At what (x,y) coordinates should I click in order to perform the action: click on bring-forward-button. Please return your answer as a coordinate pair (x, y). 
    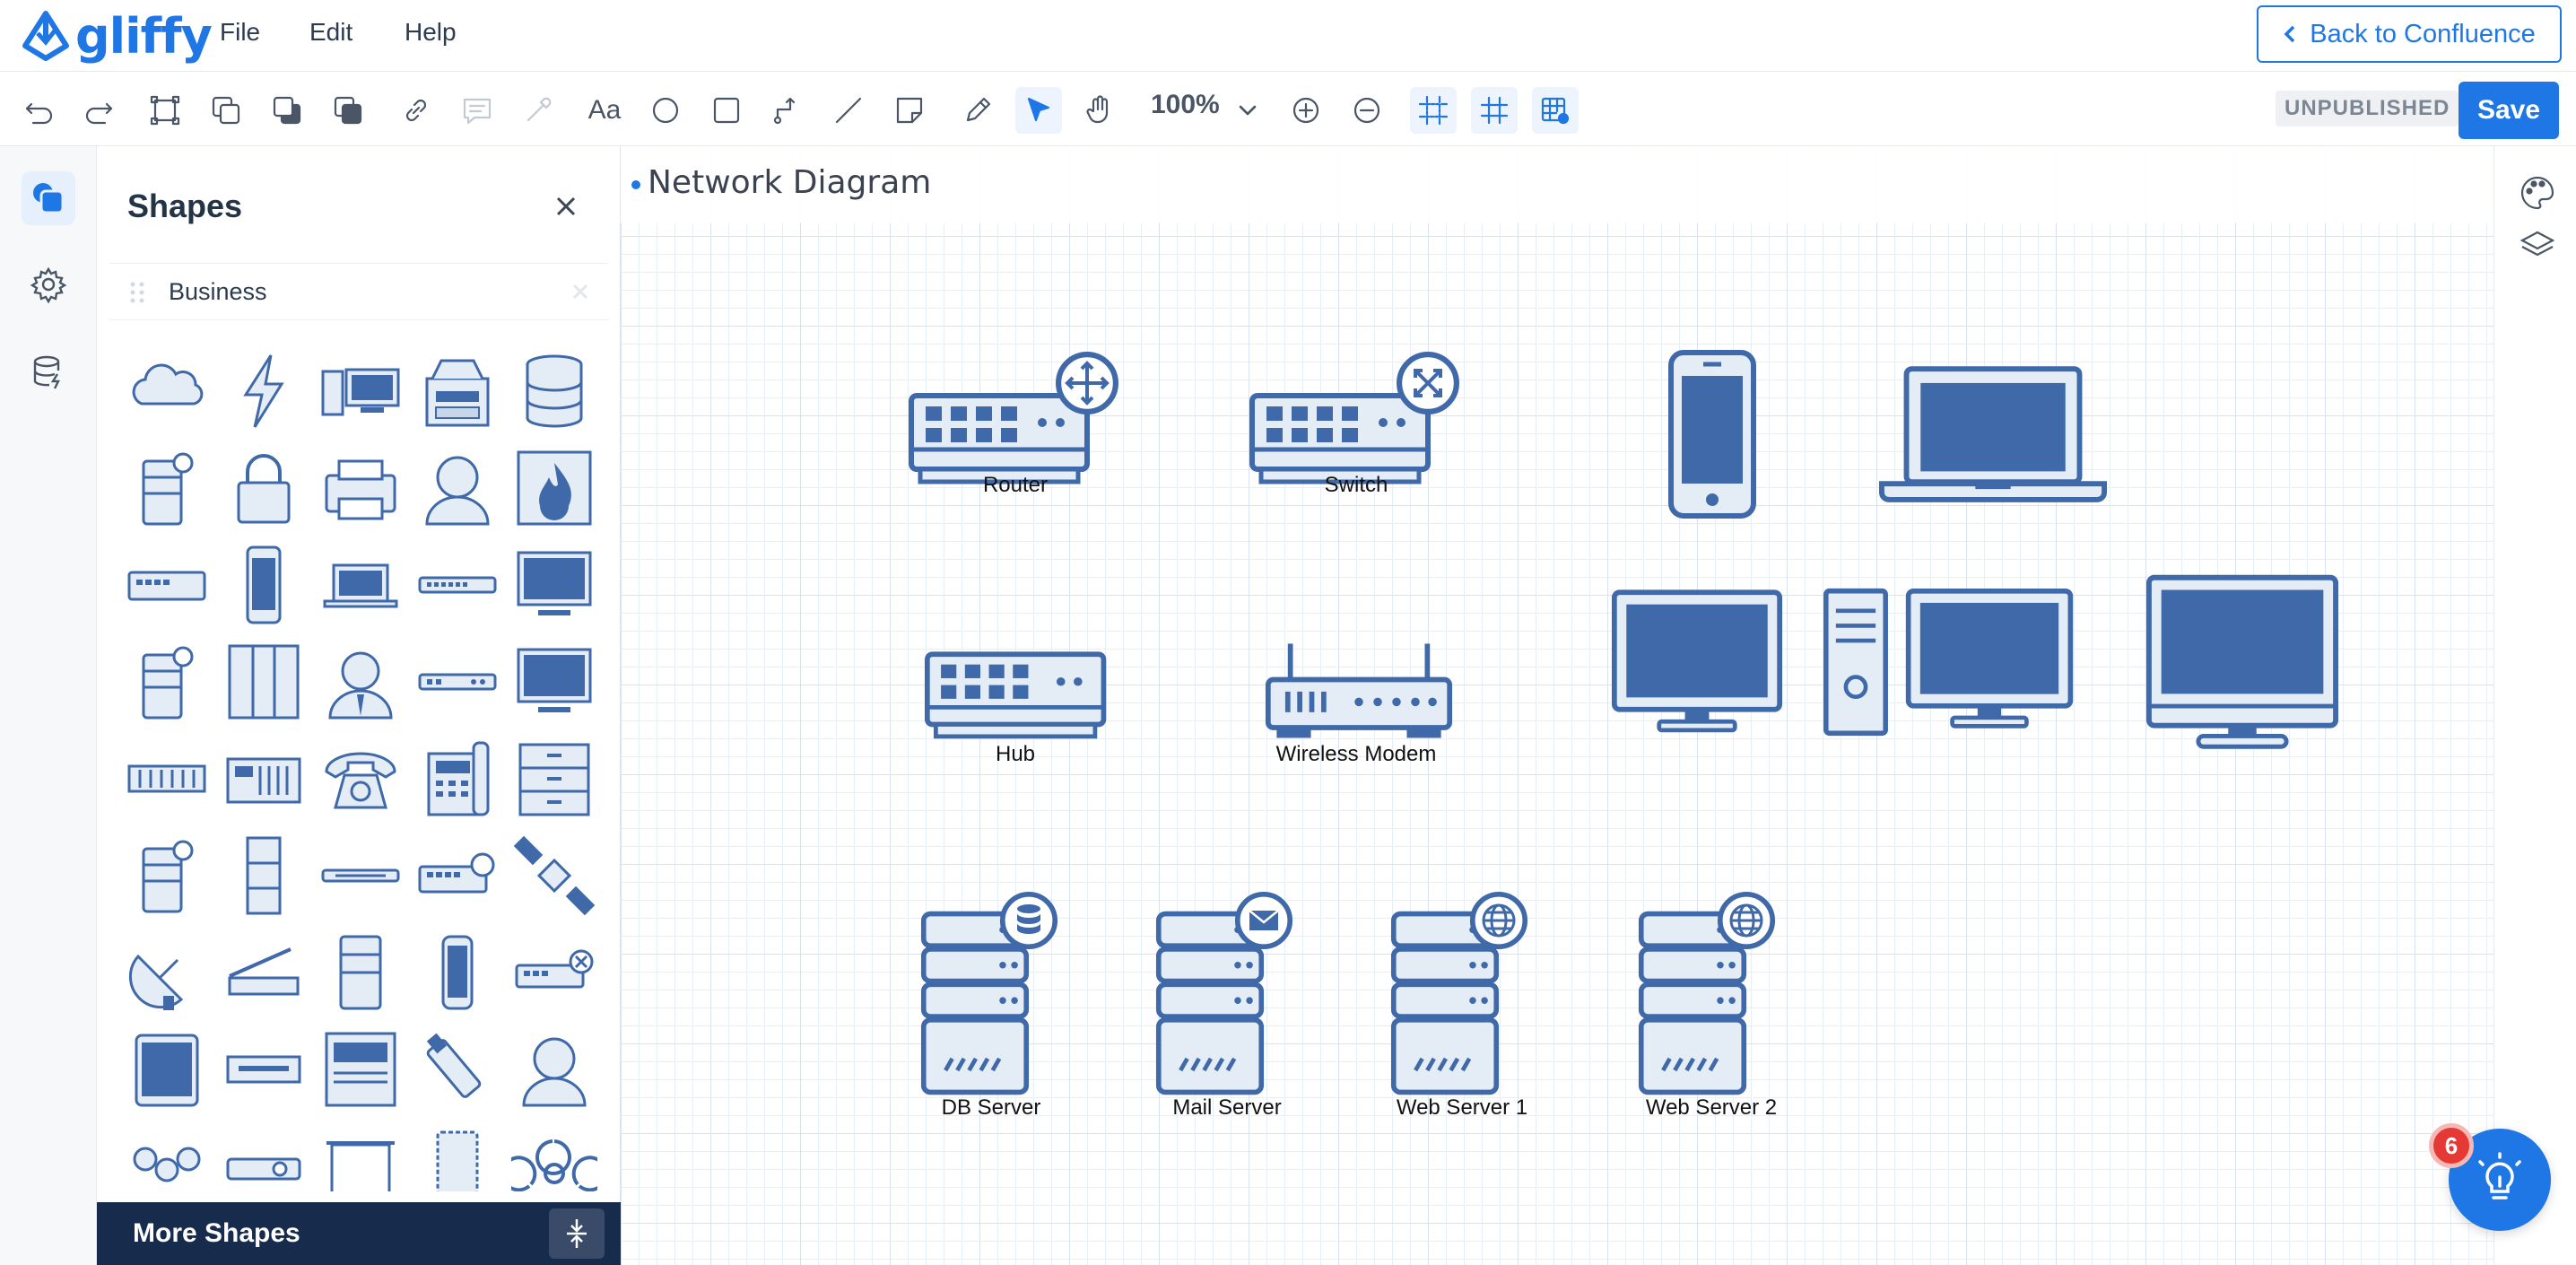
    Looking at the image, I should click on (226, 110).